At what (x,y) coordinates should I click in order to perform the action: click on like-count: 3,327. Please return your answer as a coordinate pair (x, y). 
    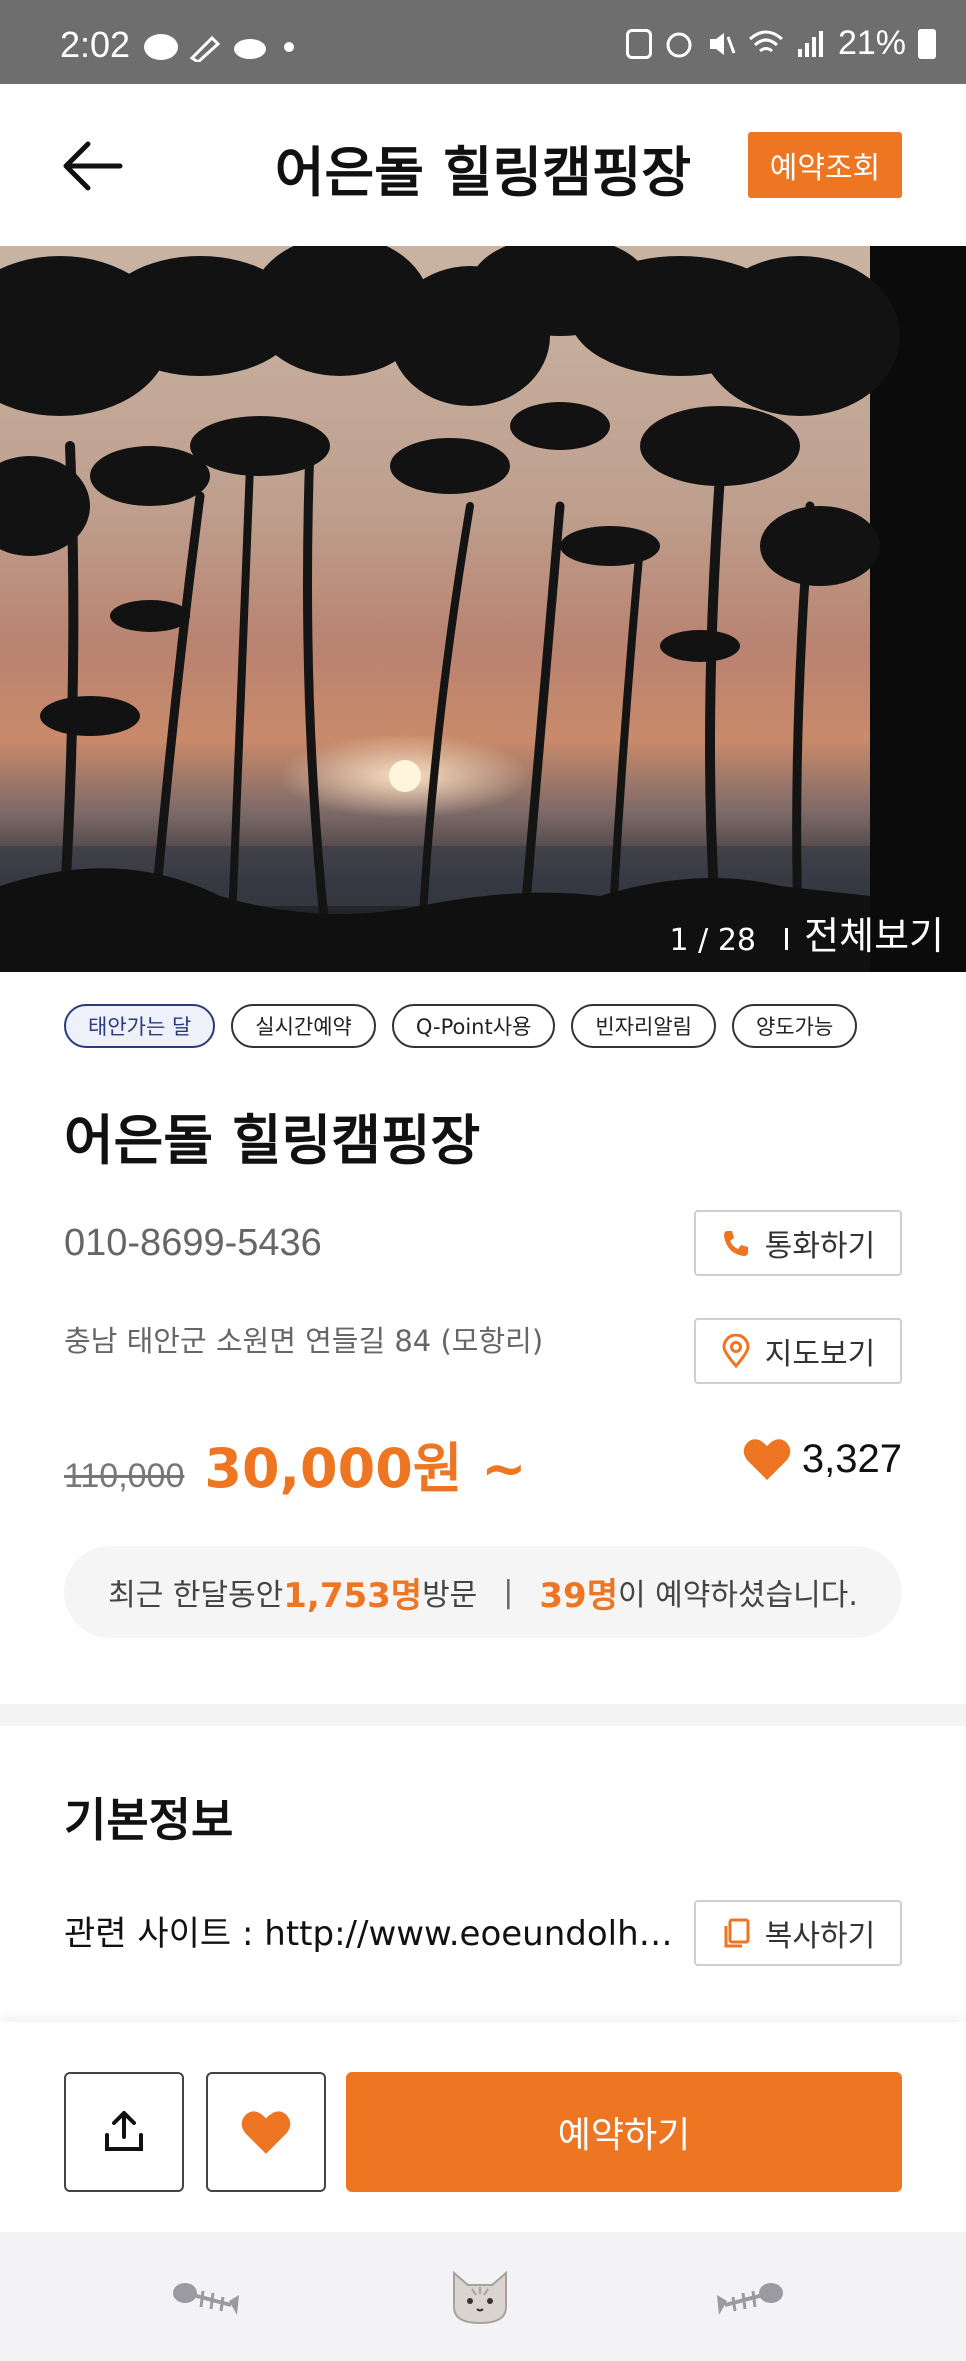
    Looking at the image, I should click on (822, 1459).